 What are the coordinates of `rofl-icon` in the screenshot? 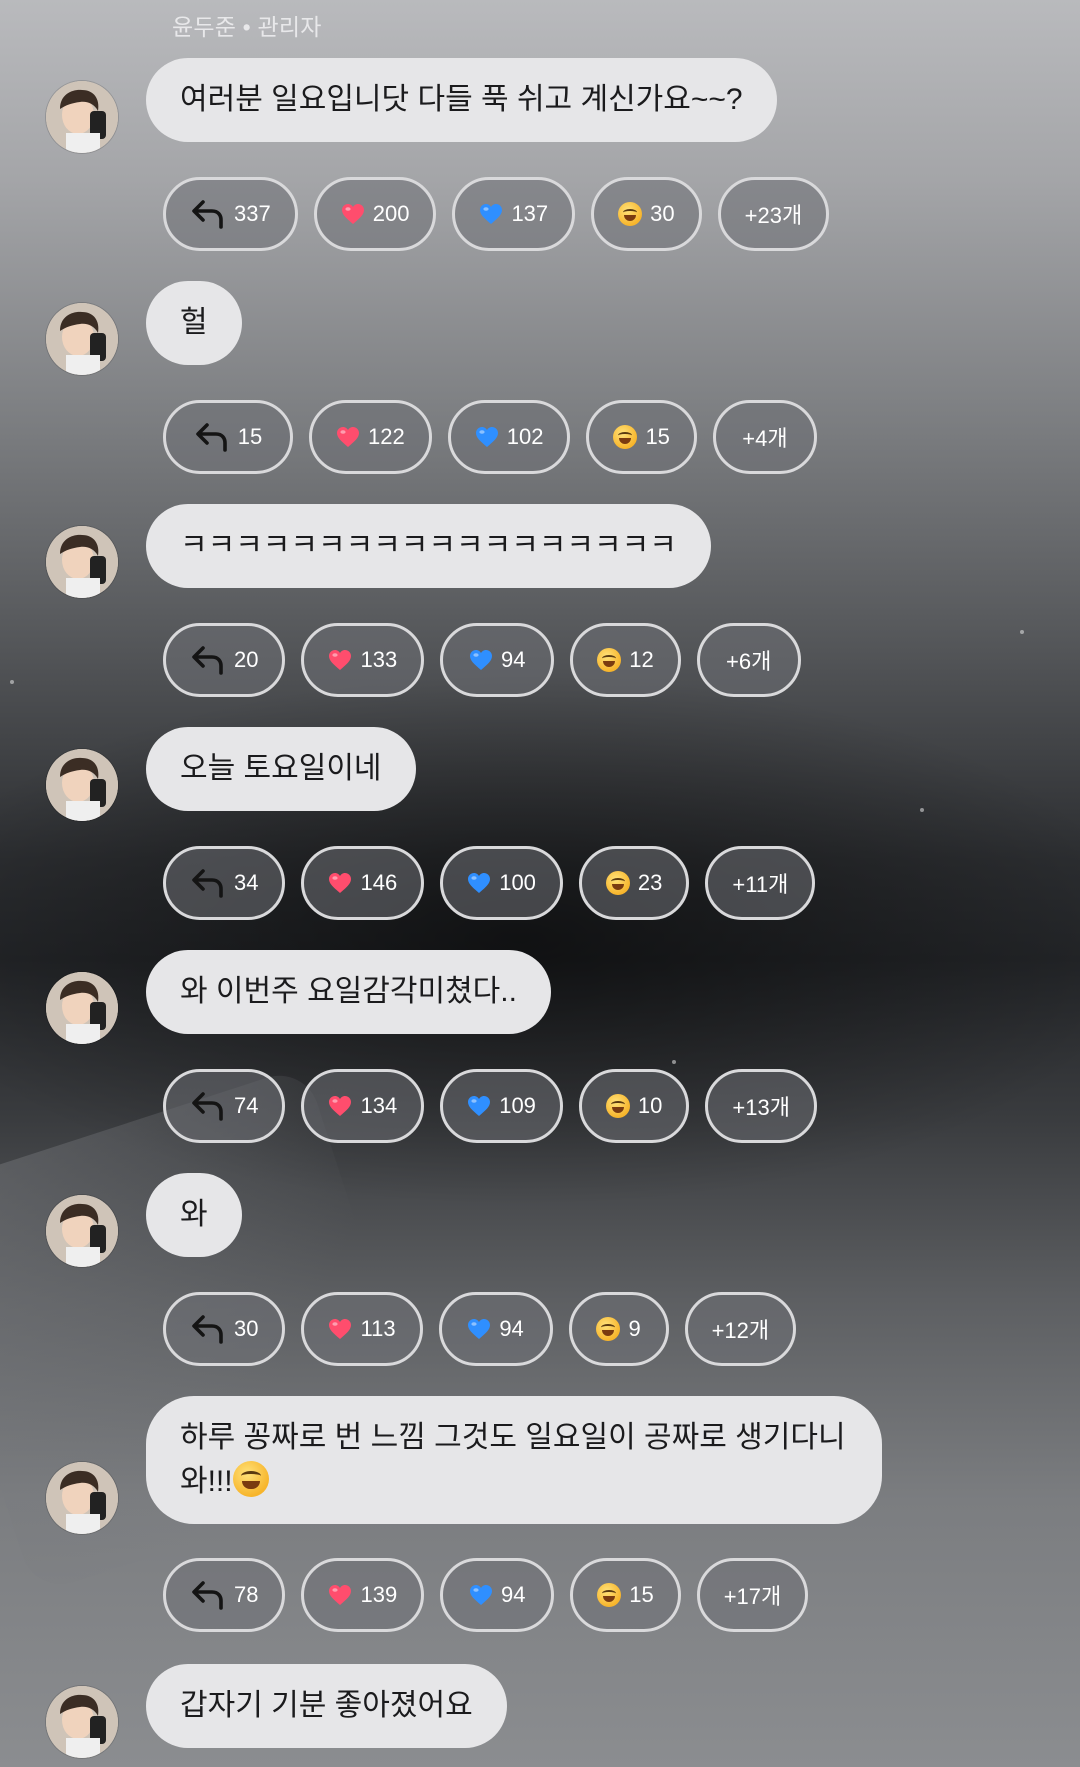 It's located at (609, 1595).